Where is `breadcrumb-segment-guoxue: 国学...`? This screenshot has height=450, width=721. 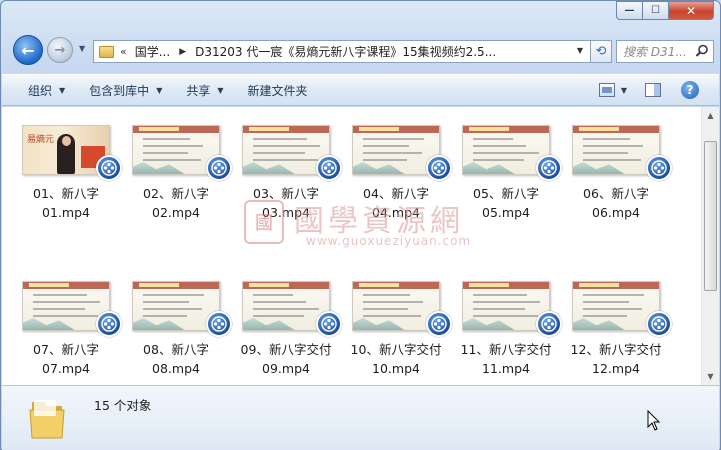
breadcrumb-segment-guoxue: 国学... is located at coordinates (152, 51).